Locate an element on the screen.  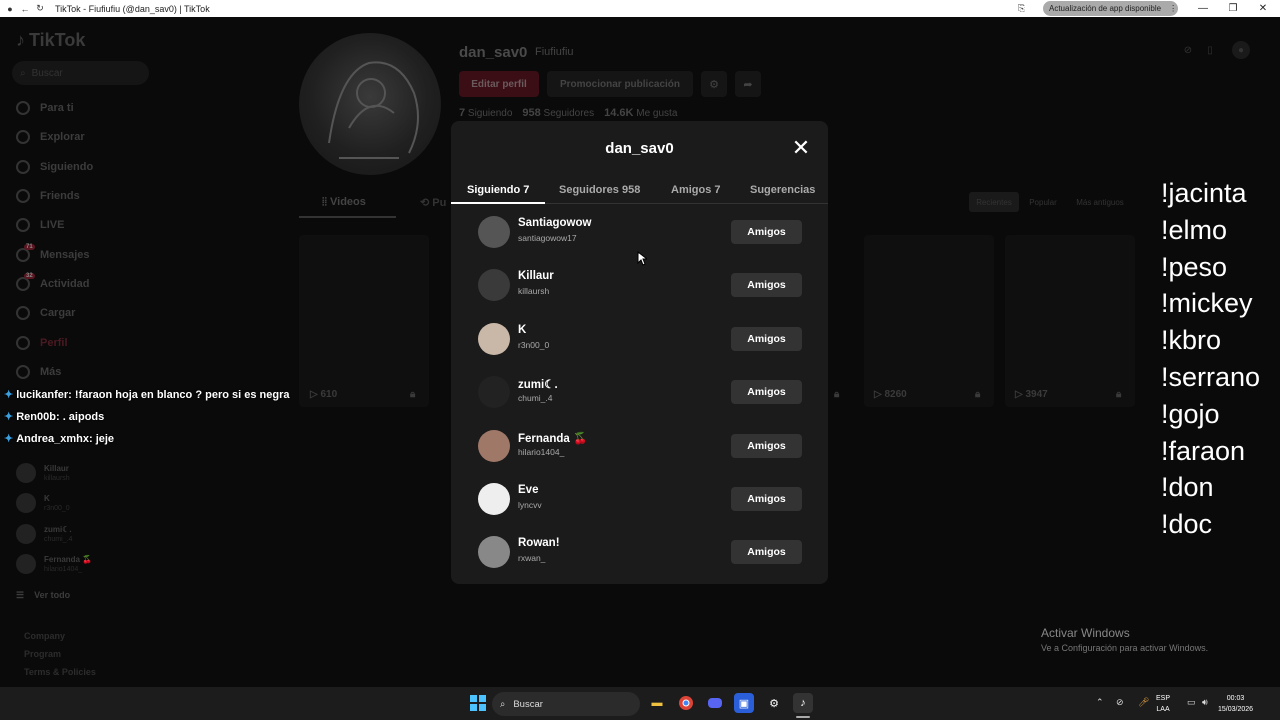
sidebar-item-1: Explorar is located at coordinates (50, 137).